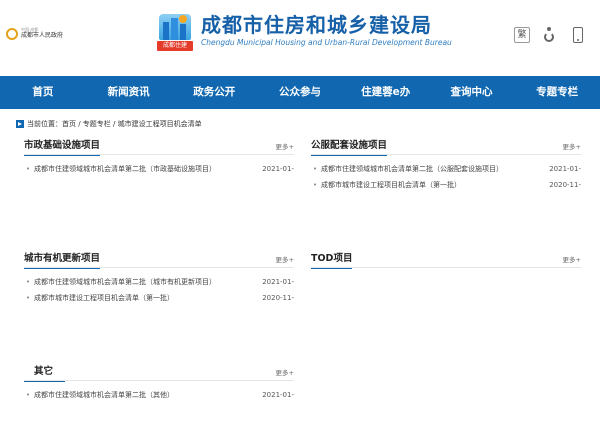 The width and height of the screenshot is (600, 439). I want to click on list-item: • 成都市住建领域城市机会清单第二批（其他） 2021-01-, so click(159, 395).